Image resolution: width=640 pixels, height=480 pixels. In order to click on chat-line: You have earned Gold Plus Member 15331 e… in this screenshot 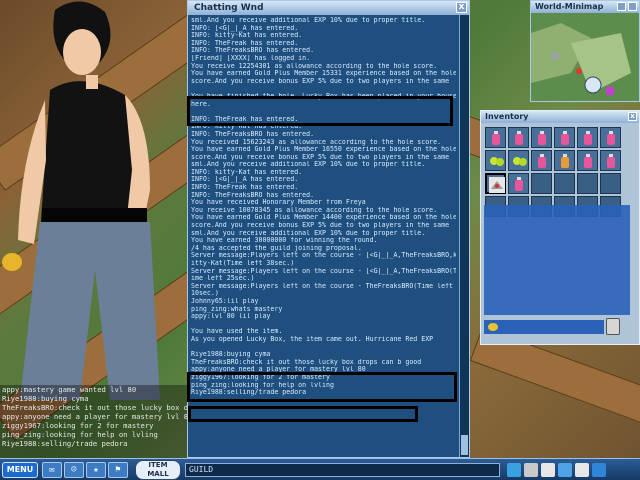, I will do `click(323, 74)`.